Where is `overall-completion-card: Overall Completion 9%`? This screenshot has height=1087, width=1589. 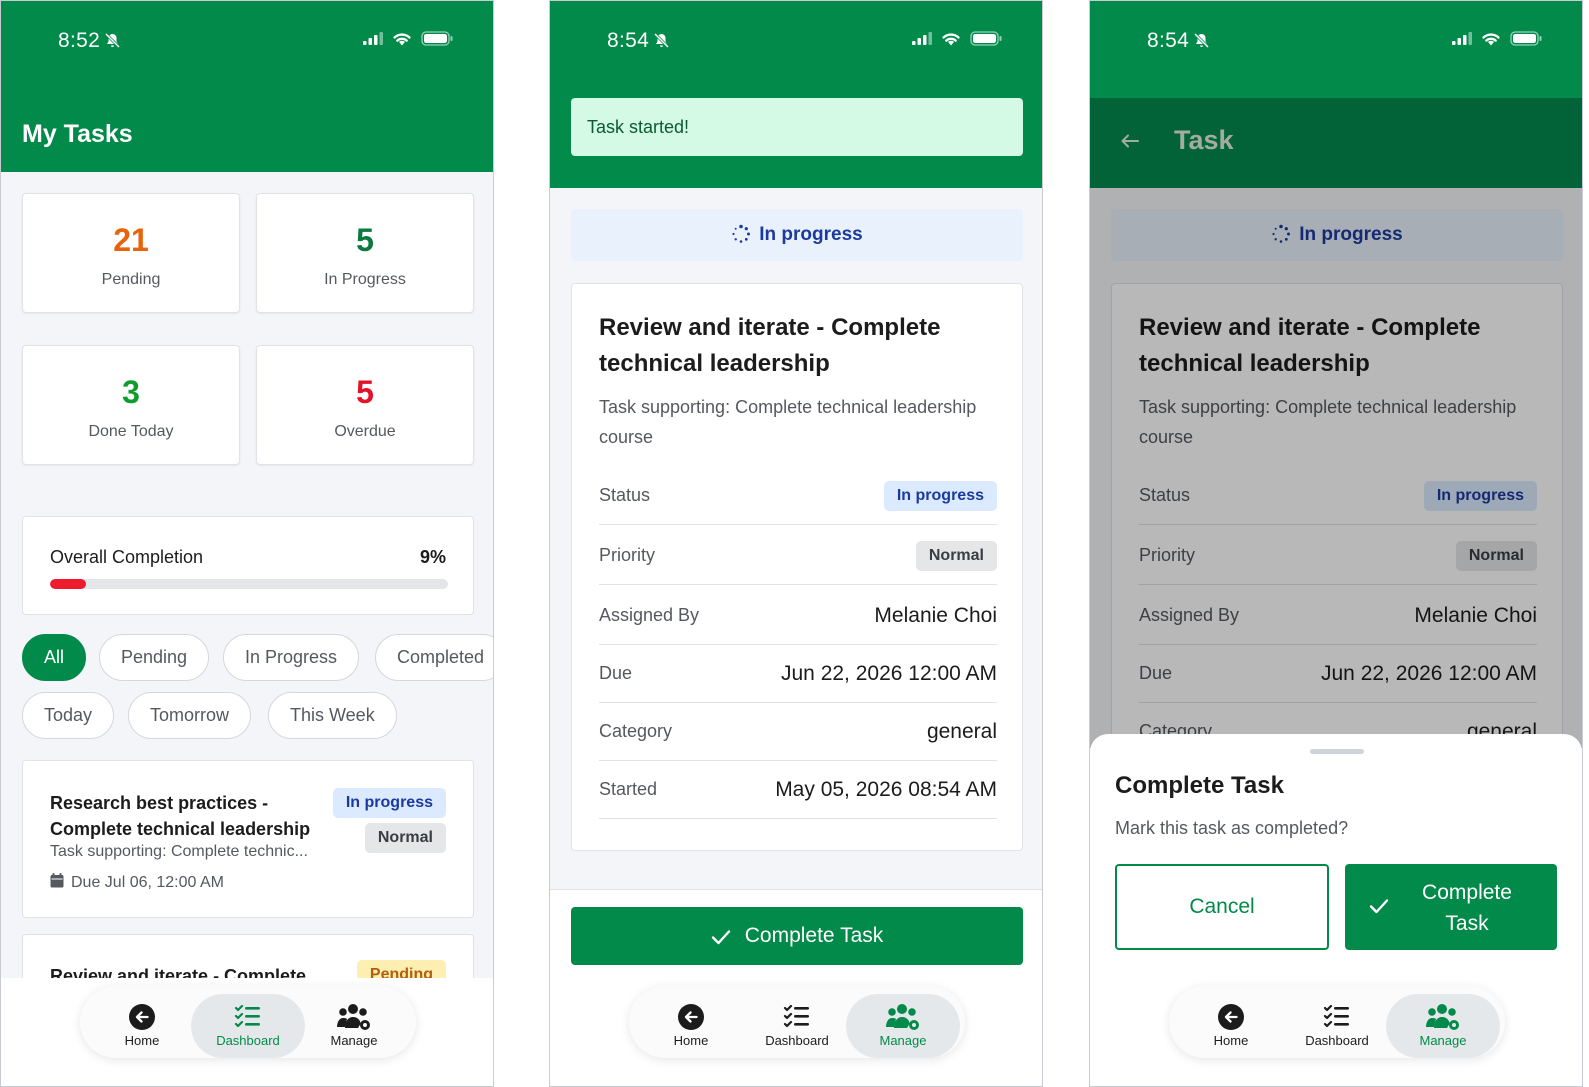 overall-completion-card: Overall Completion 9% is located at coordinates (248, 565).